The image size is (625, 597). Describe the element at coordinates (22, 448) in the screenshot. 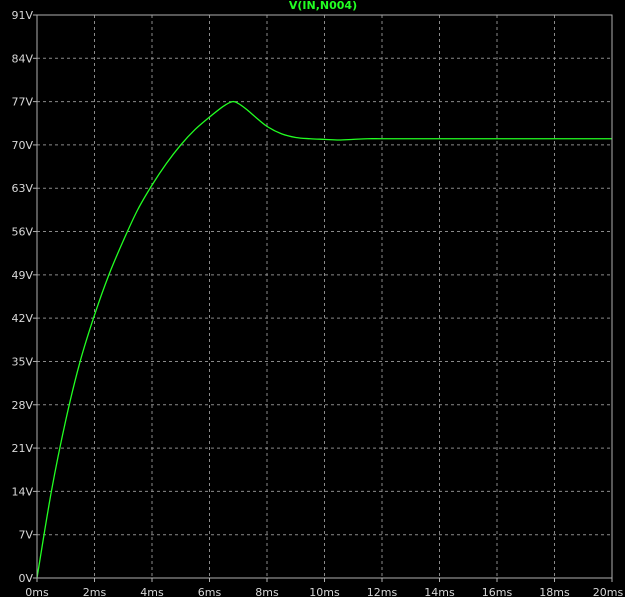

I see `y-tick-label: 21V` at that location.